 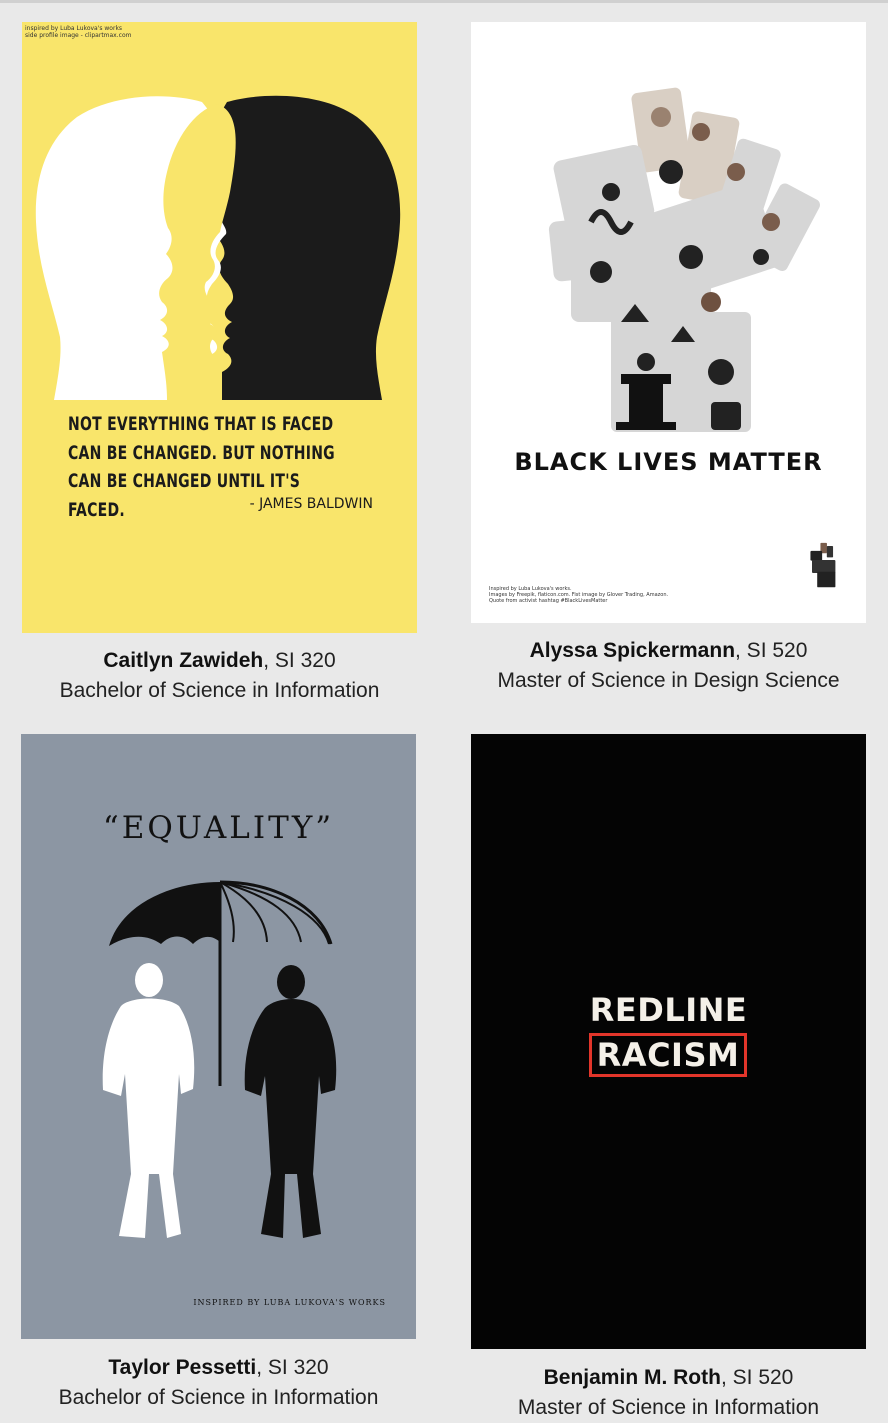 What do you see at coordinates (311, 504) in the screenshot?
I see `poster-attribution: - JAMES BALDWIN` at bounding box center [311, 504].